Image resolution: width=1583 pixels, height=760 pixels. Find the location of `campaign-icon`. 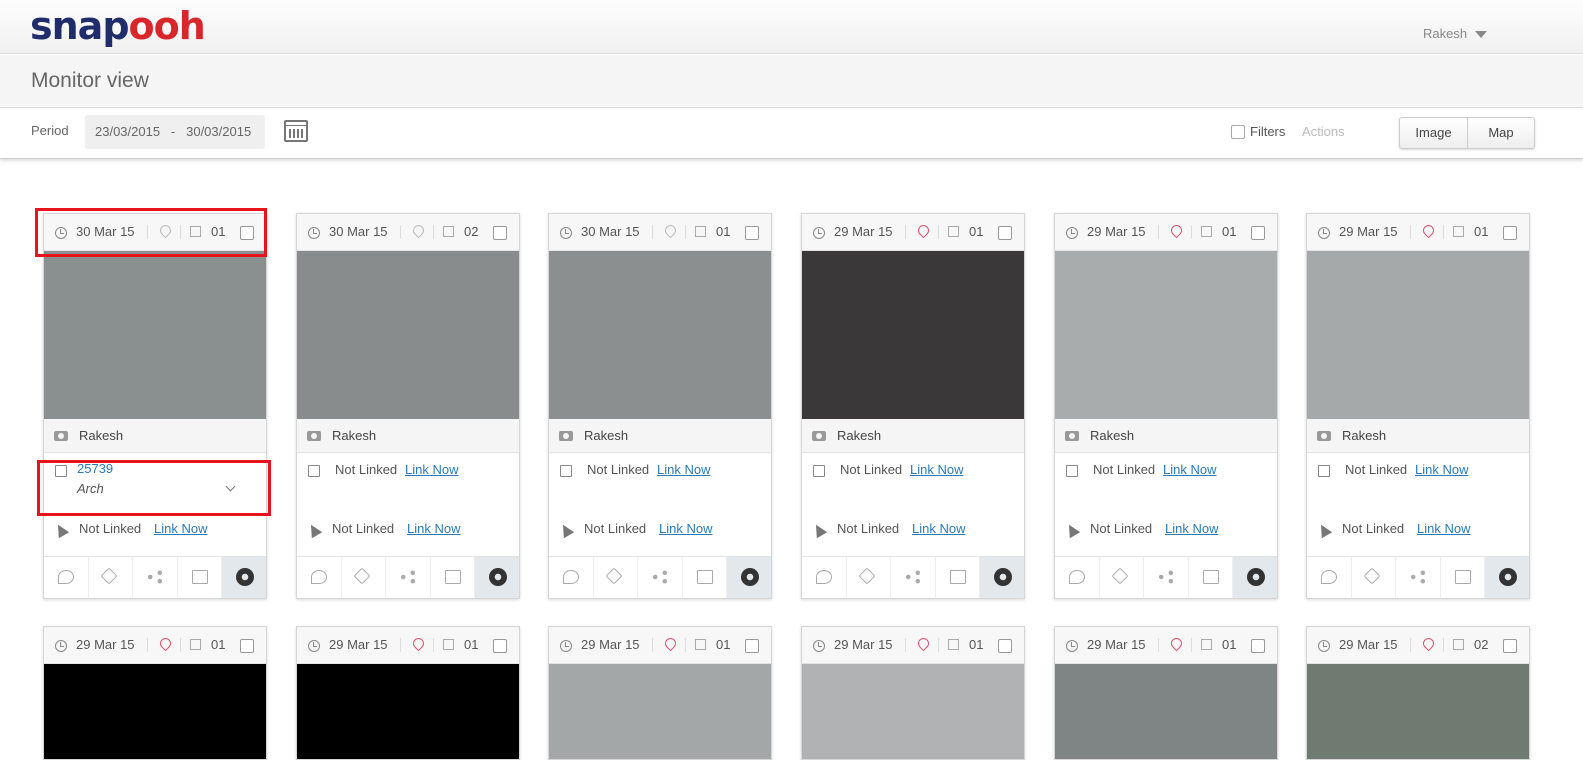

campaign-icon is located at coordinates (1072, 530).